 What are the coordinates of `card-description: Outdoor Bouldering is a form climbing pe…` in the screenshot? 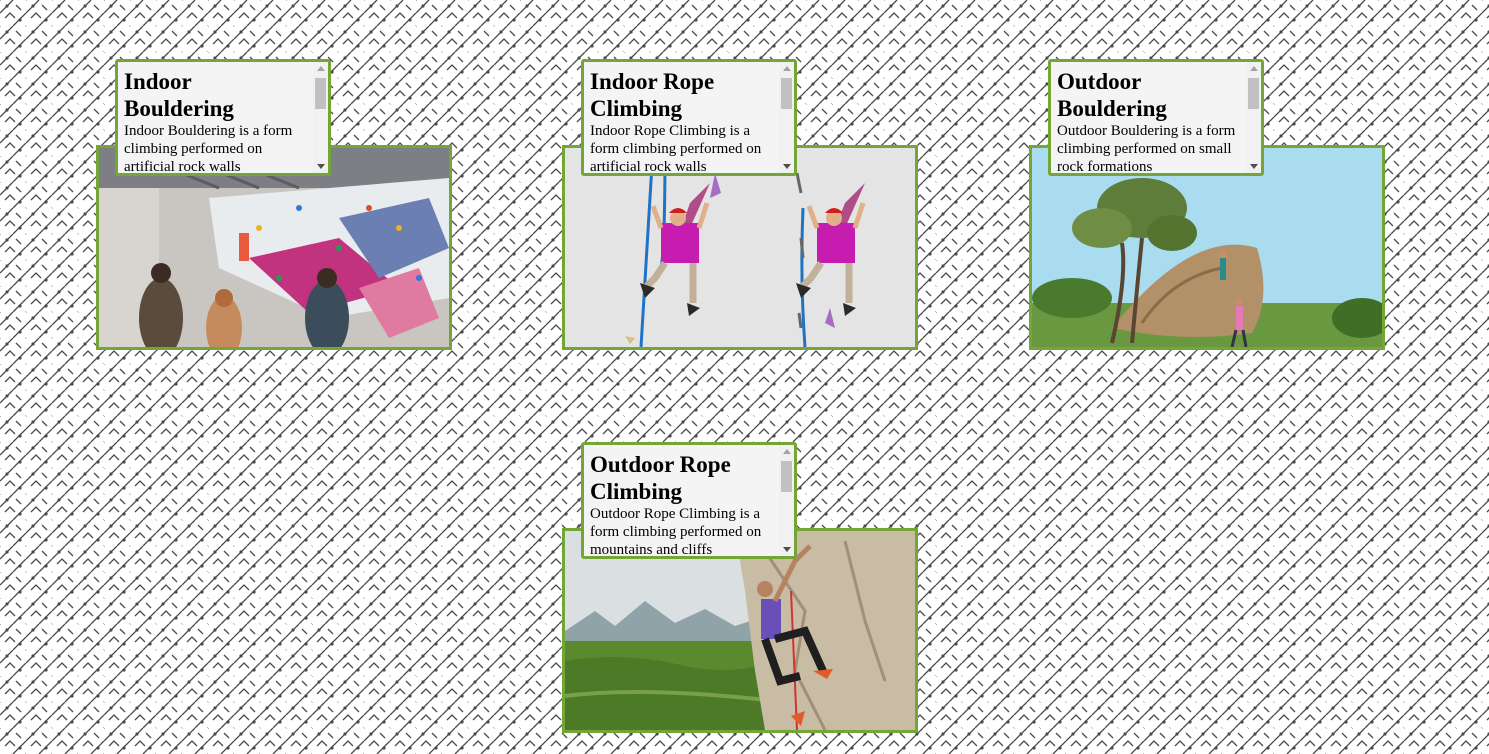 It's located at (1146, 149).